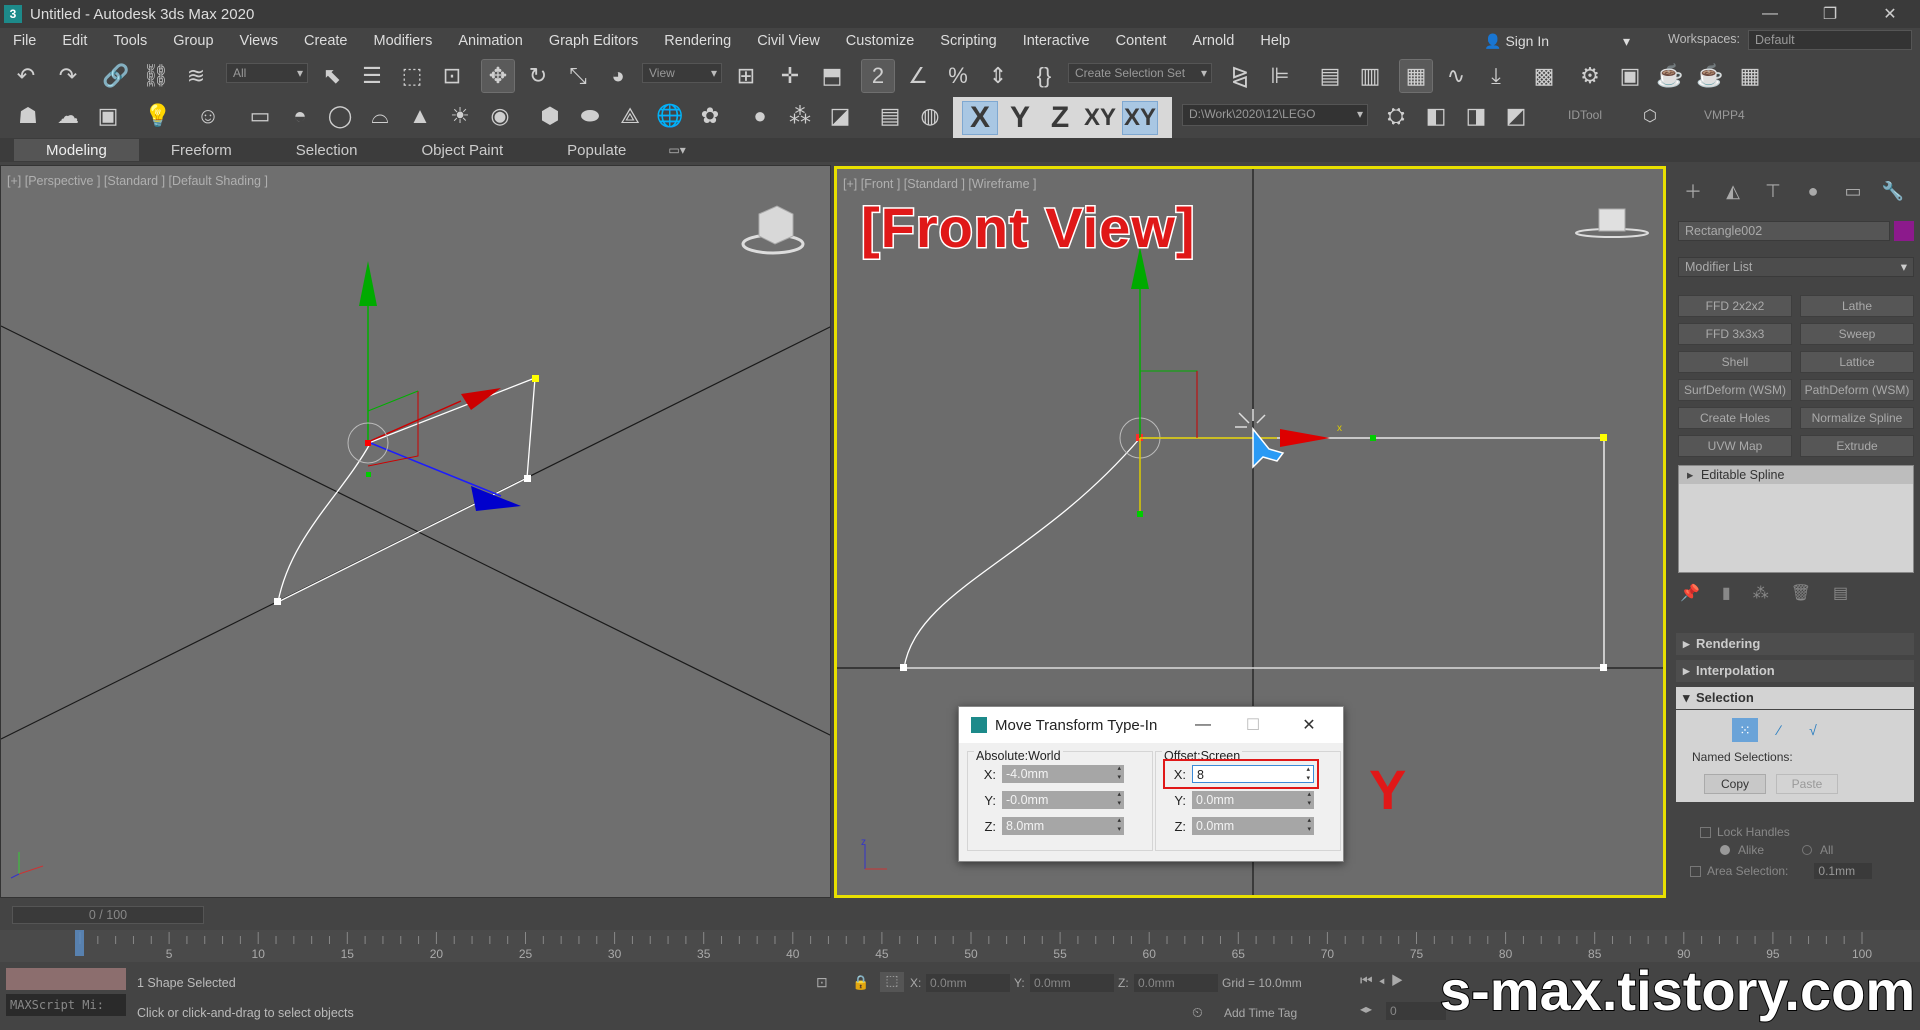  I want to click on render-production-icon: ☕, so click(1670, 76).